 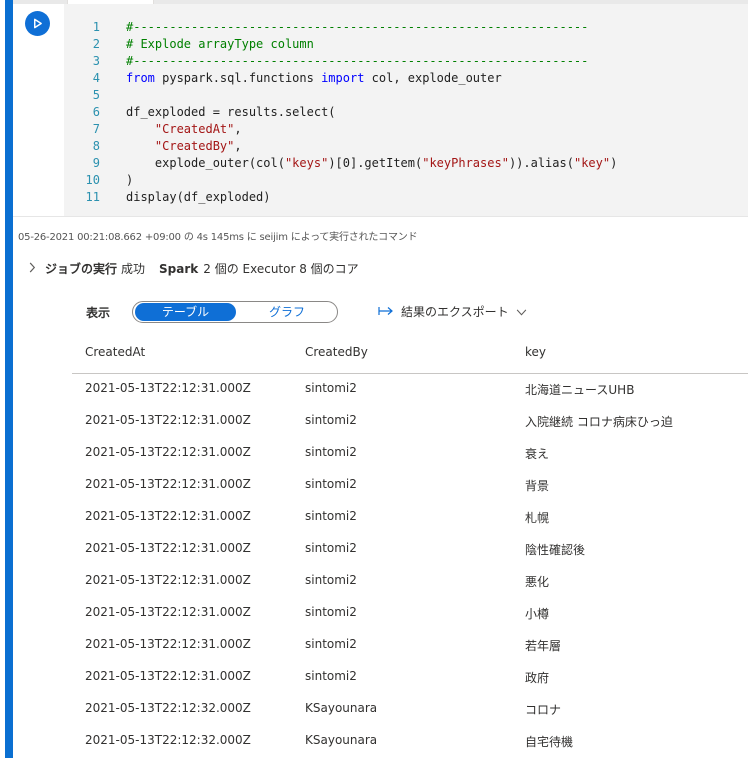 What do you see at coordinates (535, 352) in the screenshot?
I see `column-header-key: key` at bounding box center [535, 352].